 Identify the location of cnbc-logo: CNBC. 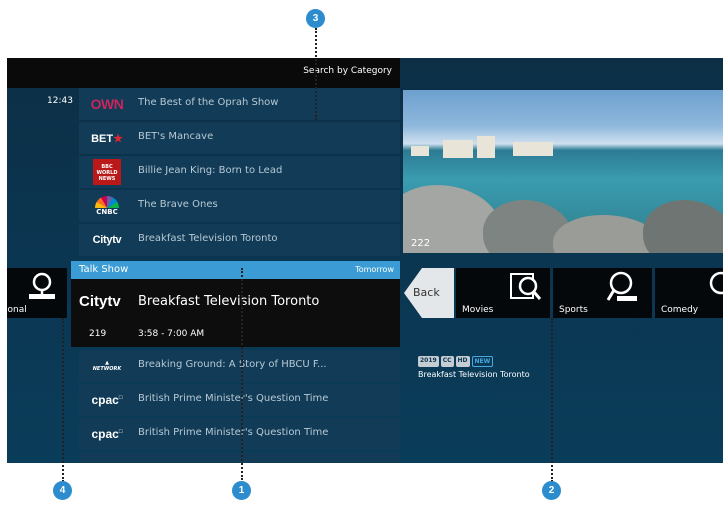
(107, 206).